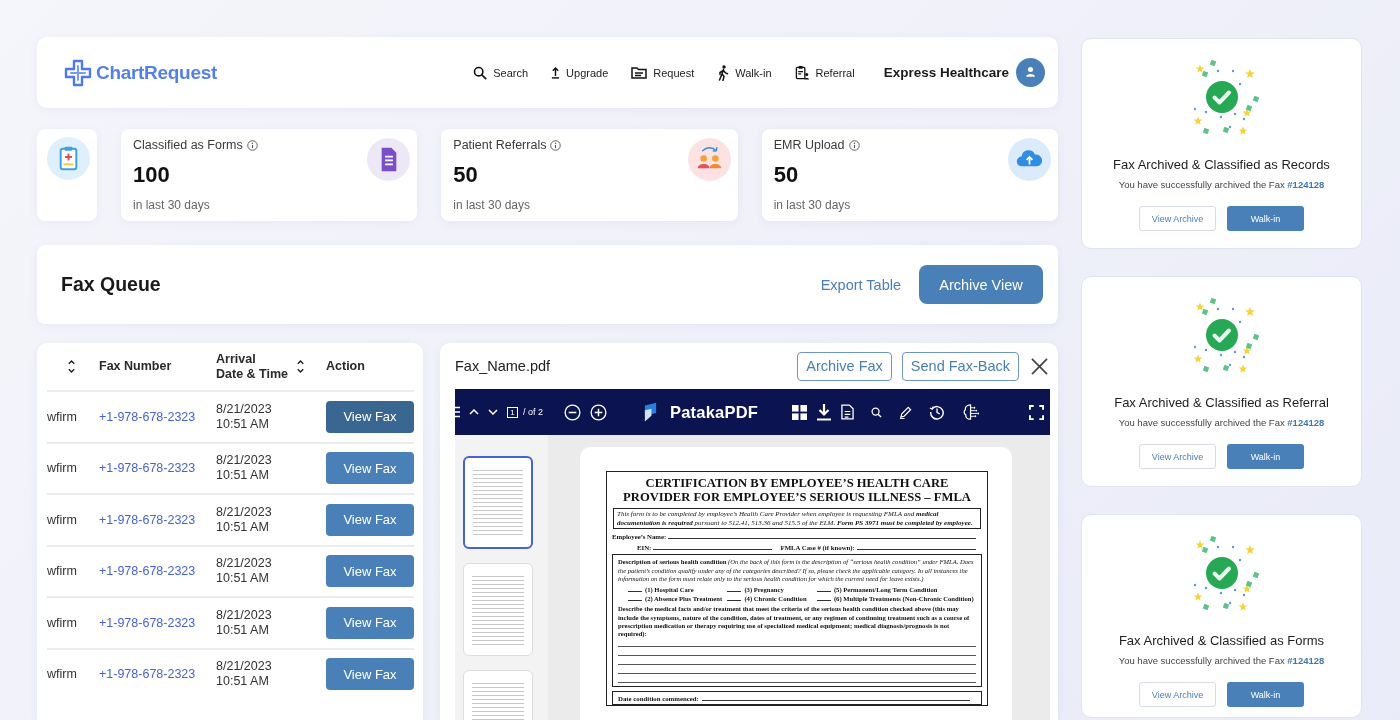  I want to click on cross-logo-icon, so click(78, 72).